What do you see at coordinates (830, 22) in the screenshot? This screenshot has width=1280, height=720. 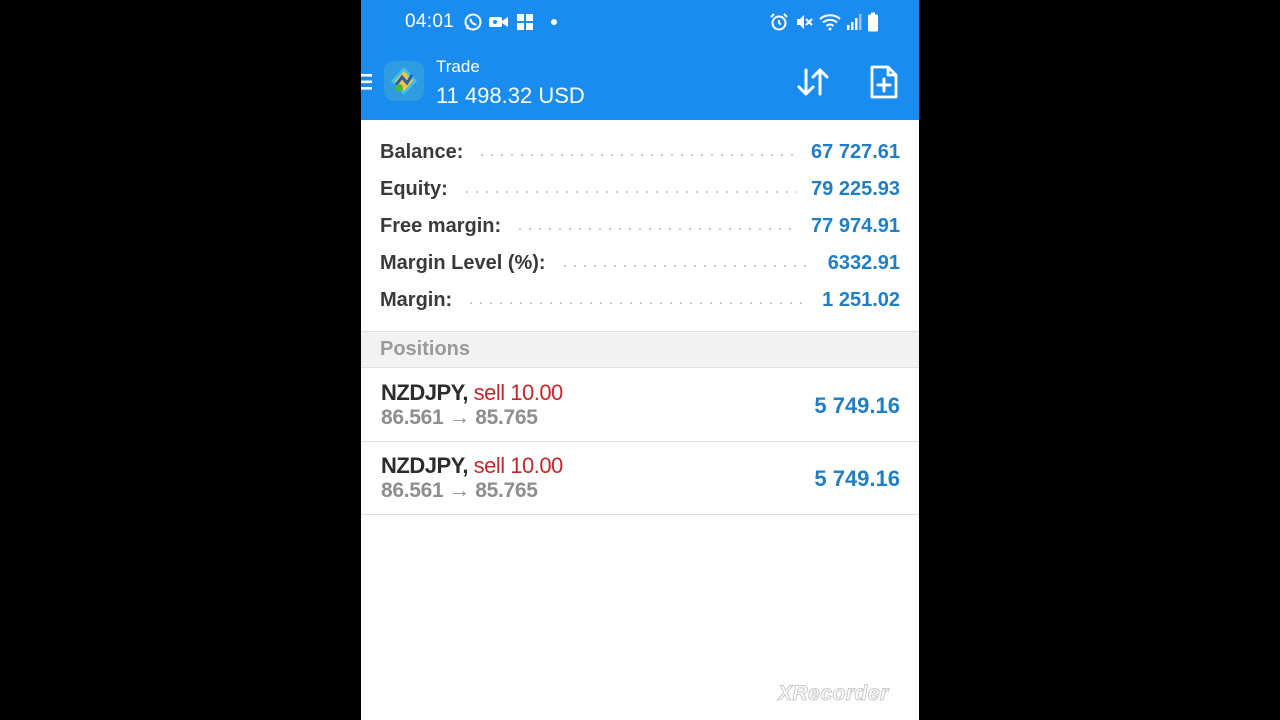 I see `wifi-icon` at bounding box center [830, 22].